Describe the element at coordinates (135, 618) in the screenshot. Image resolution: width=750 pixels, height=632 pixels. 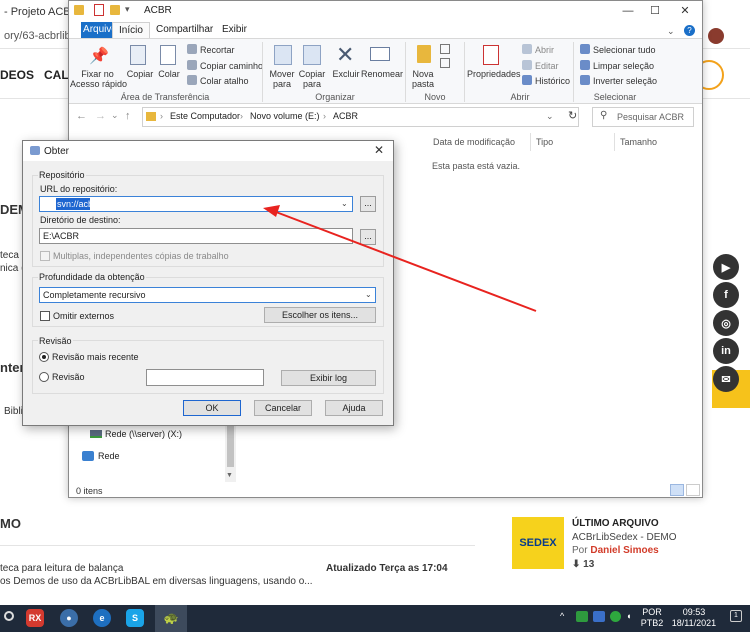
I see `skype-icon: S` at that location.